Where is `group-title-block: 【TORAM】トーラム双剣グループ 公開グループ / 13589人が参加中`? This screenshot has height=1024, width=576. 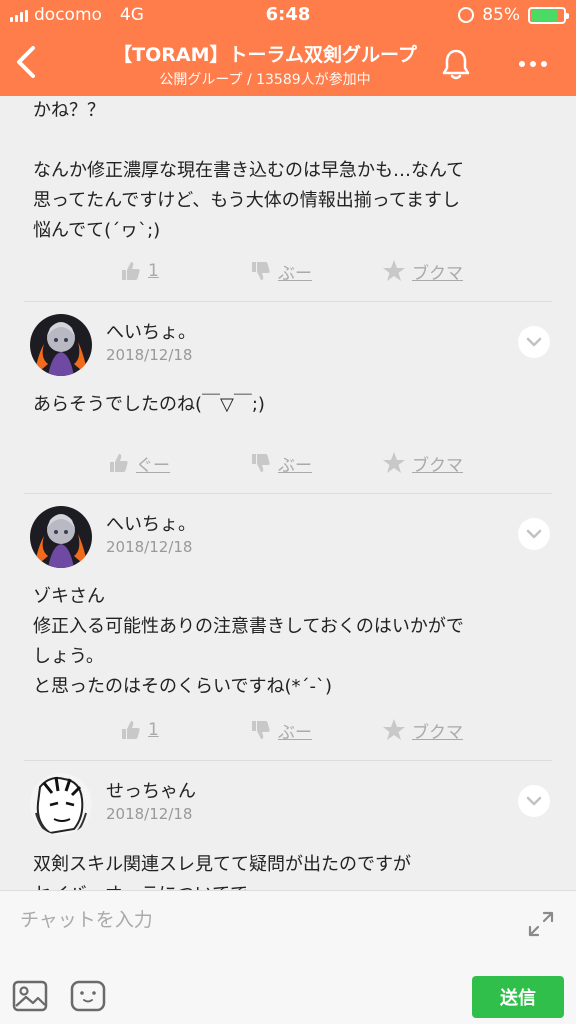 group-title-block: 【TORAM】トーラム双剣グループ 公開グループ / 13589人が参加中 is located at coordinates (265, 64).